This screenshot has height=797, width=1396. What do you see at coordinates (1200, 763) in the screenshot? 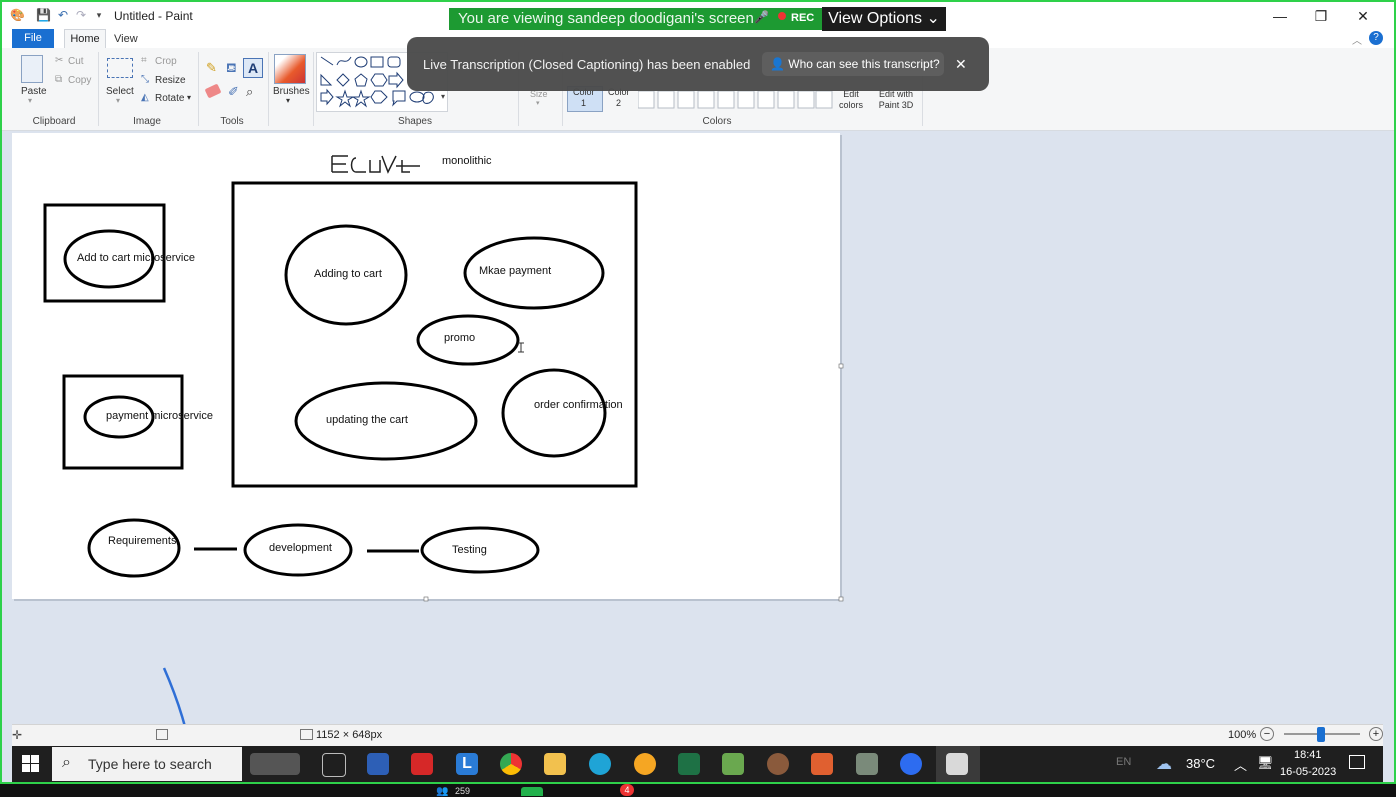
I see `weather-temperature: 38°C` at bounding box center [1200, 763].